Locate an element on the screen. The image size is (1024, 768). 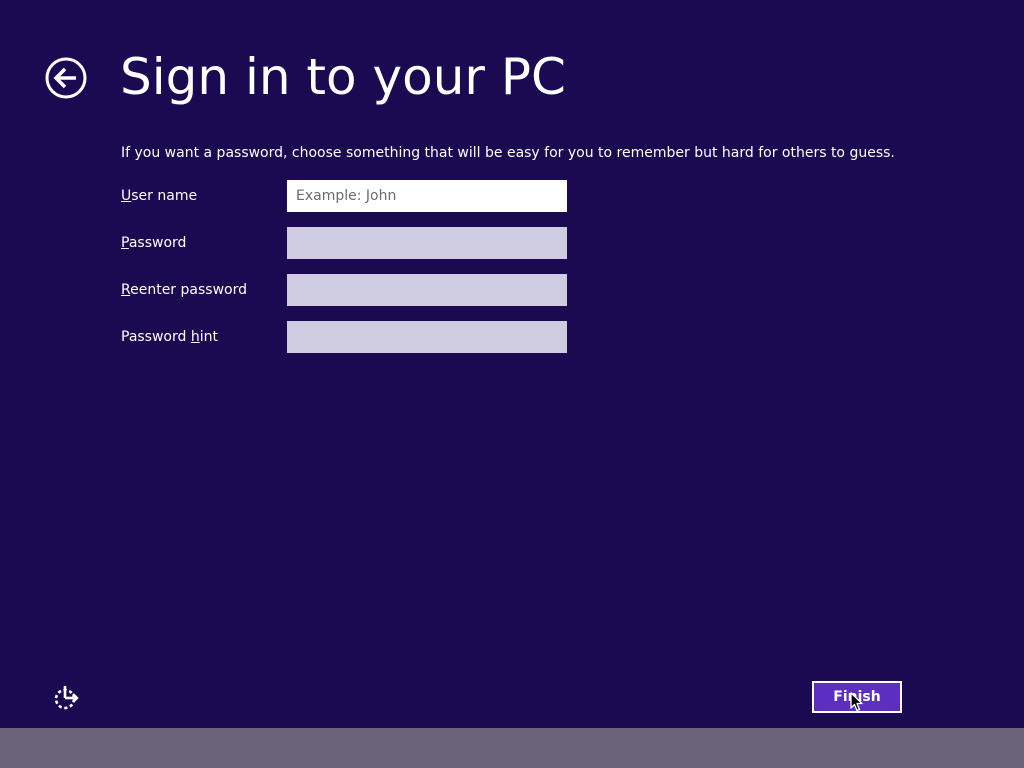
ease-of-access-icon is located at coordinates (66, 698).